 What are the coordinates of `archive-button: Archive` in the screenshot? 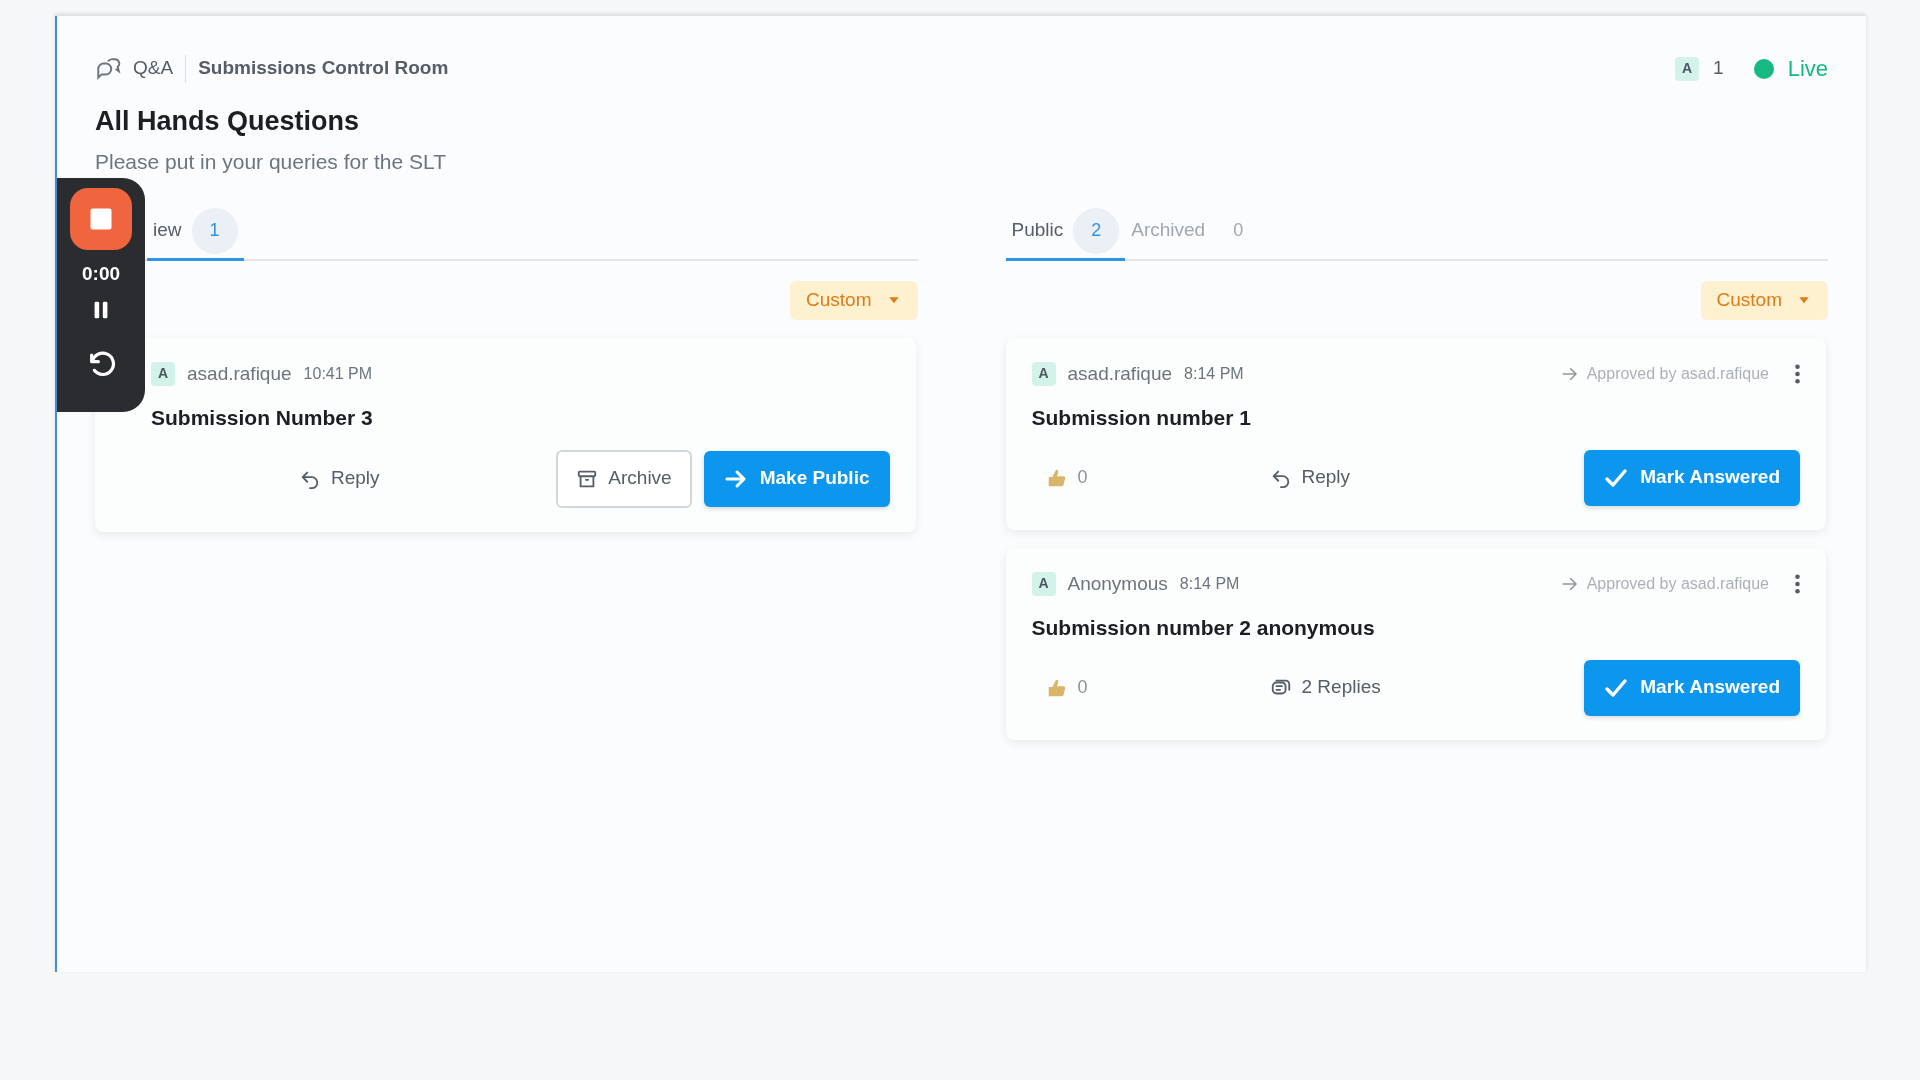 It's located at (624, 478).